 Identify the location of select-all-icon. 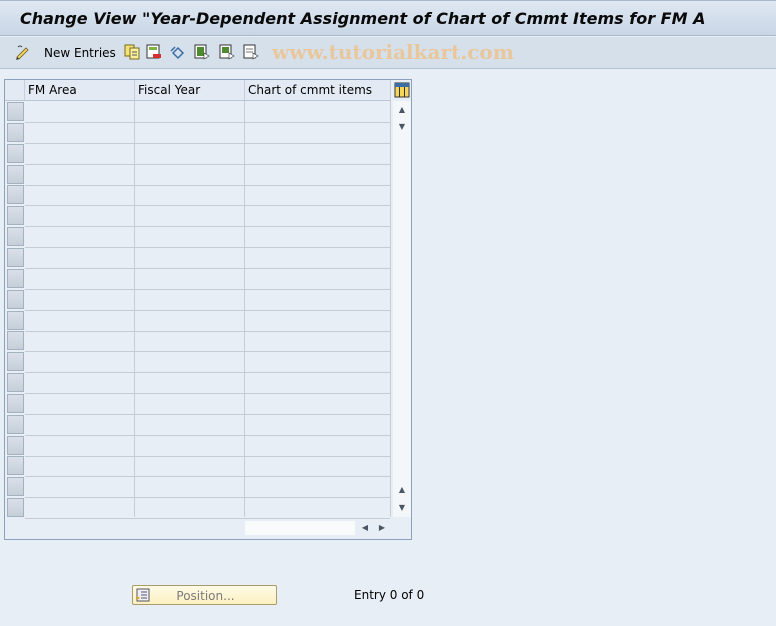
(202, 52).